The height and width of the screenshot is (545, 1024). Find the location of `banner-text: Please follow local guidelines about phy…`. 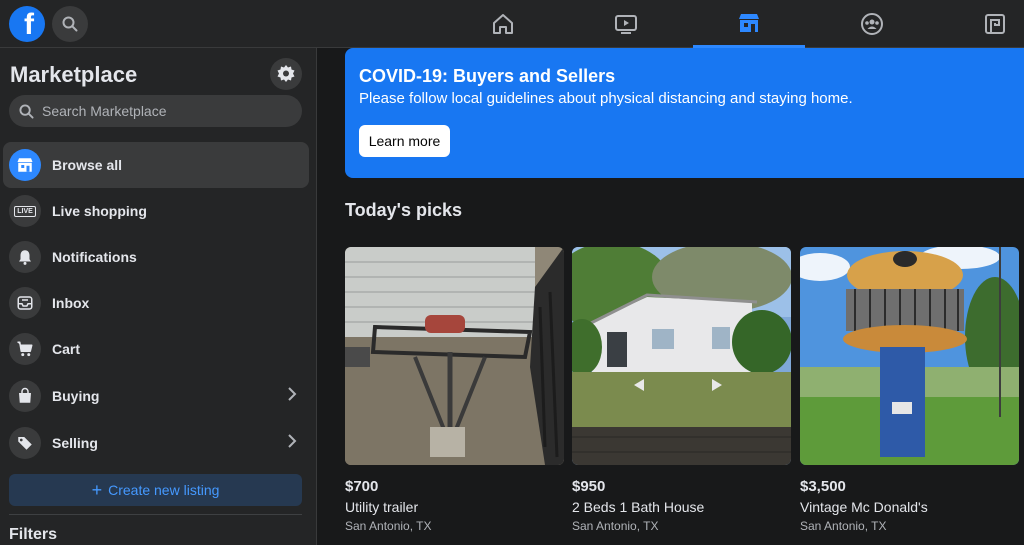

banner-text: Please follow local guidelines about phy… is located at coordinates (606, 98).